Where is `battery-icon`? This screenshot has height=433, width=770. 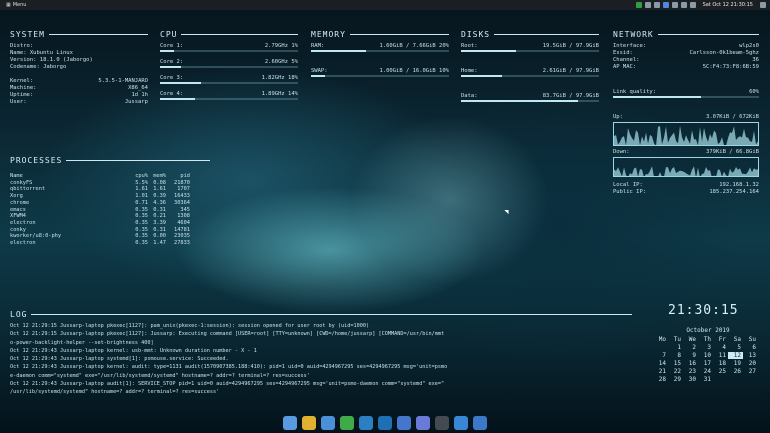
battery-icon is located at coordinates (683, 5).